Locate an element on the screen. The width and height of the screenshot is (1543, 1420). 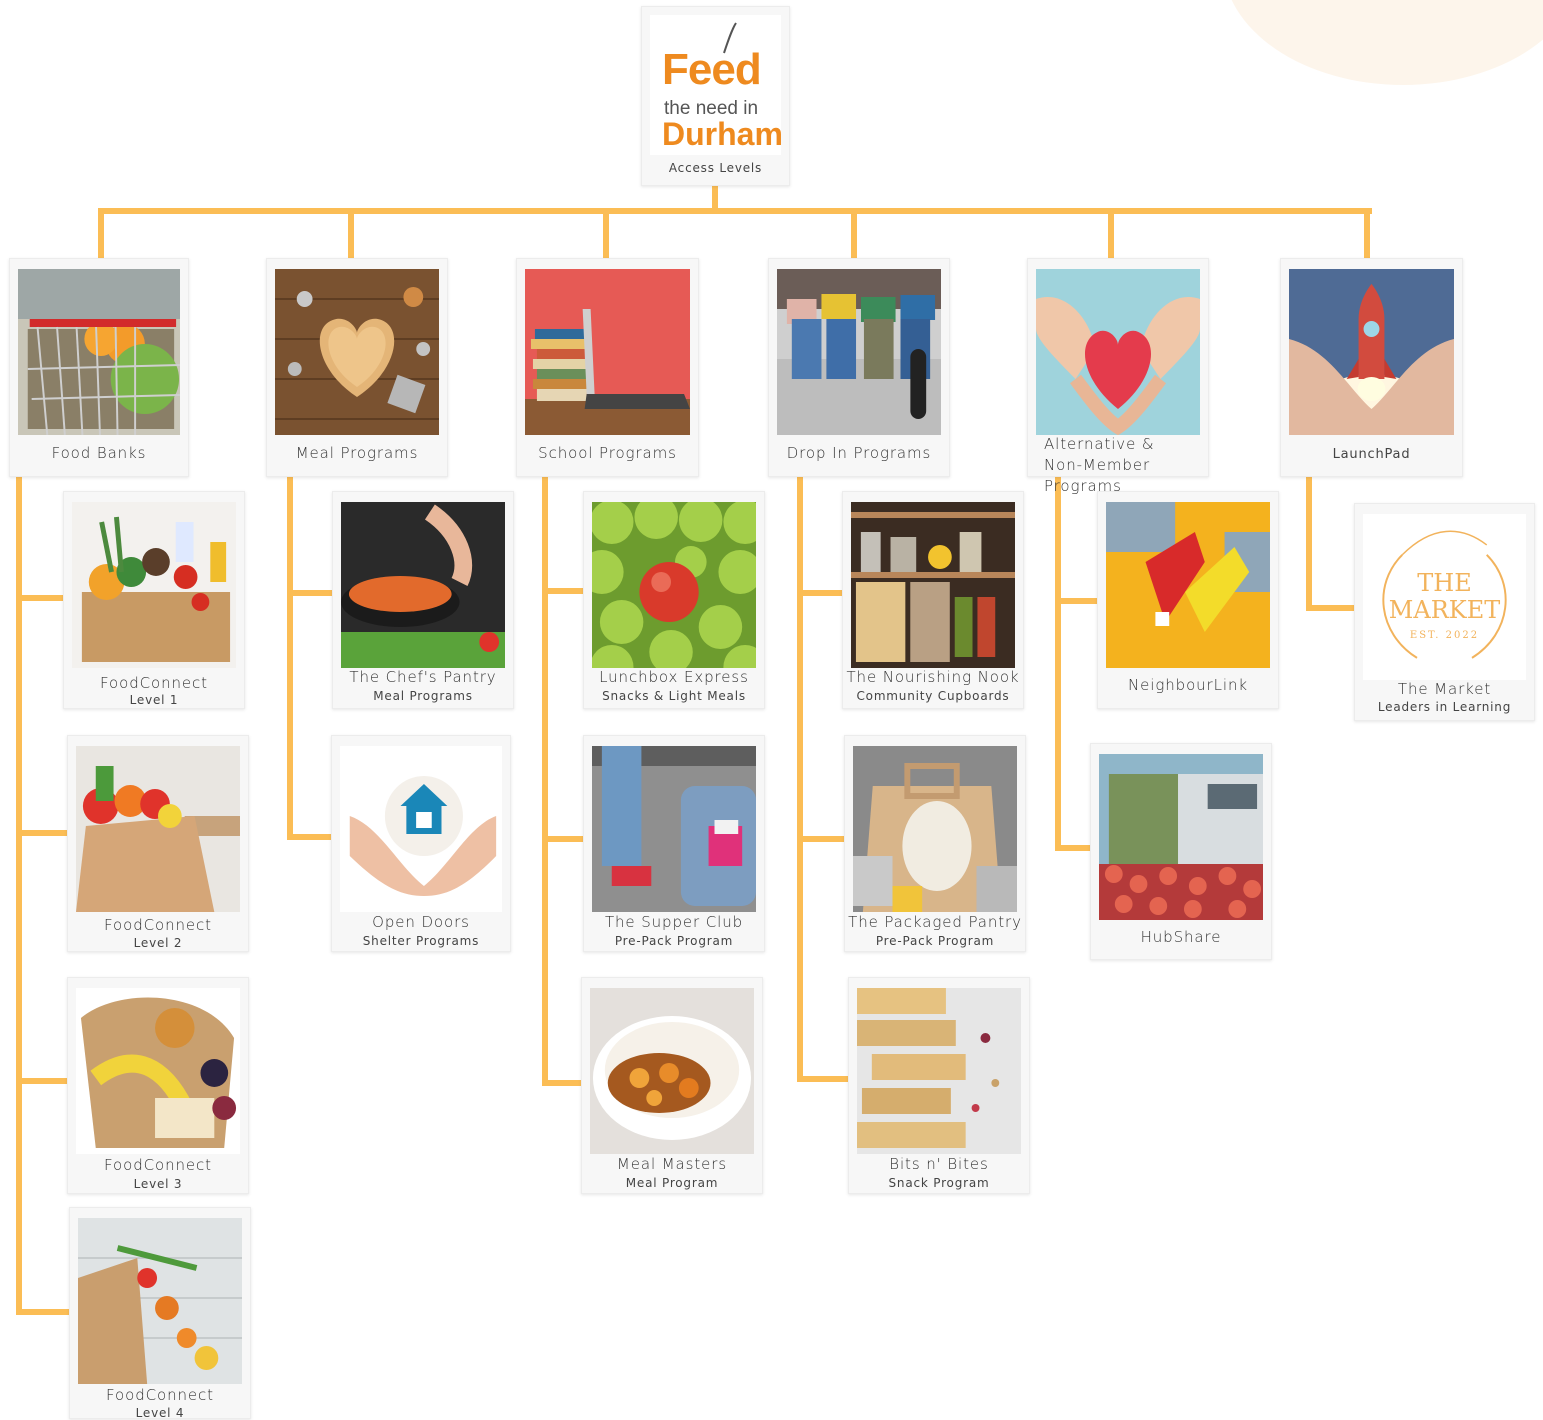
child-title: Bits n' Bites is located at coordinates (939, 1164).